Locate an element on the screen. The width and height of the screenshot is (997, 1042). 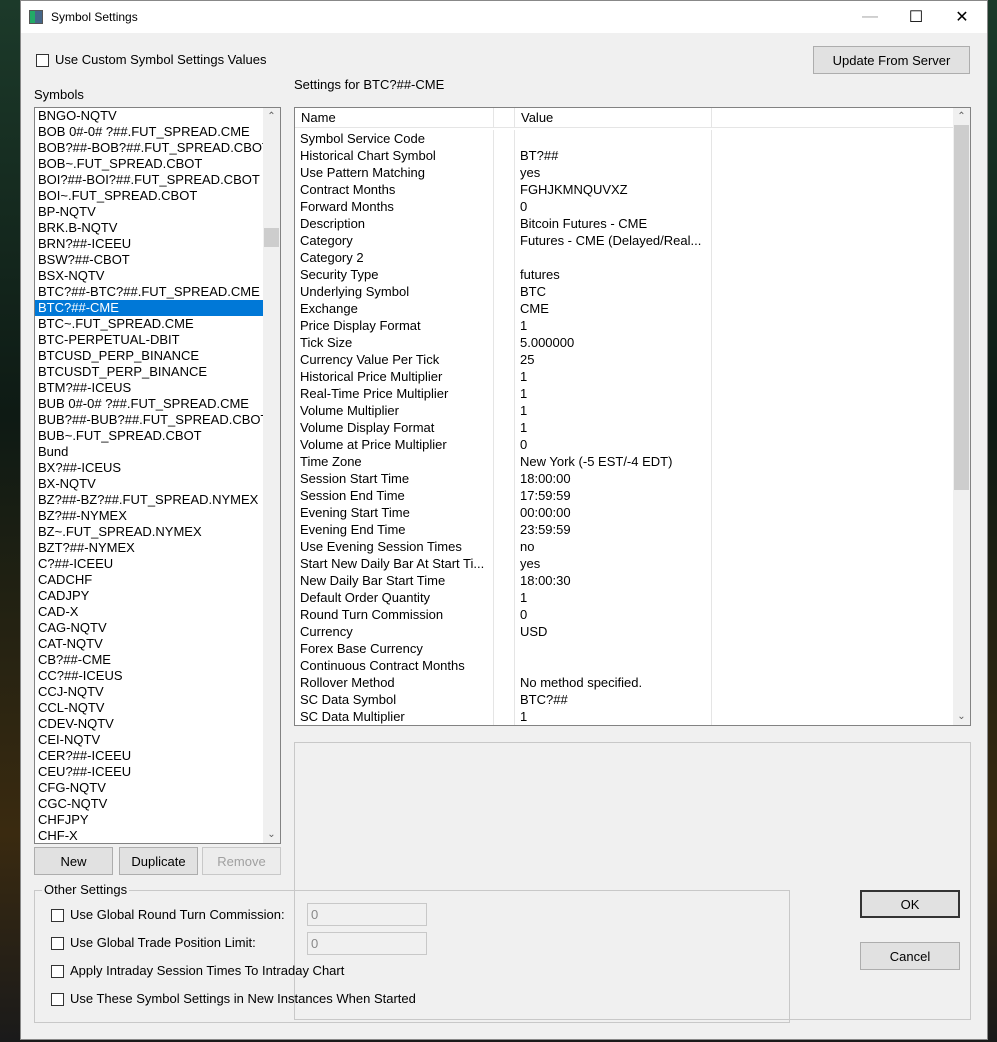
settings-row: Volume at Price Multiplier 0 is located at coordinates (625, 444).